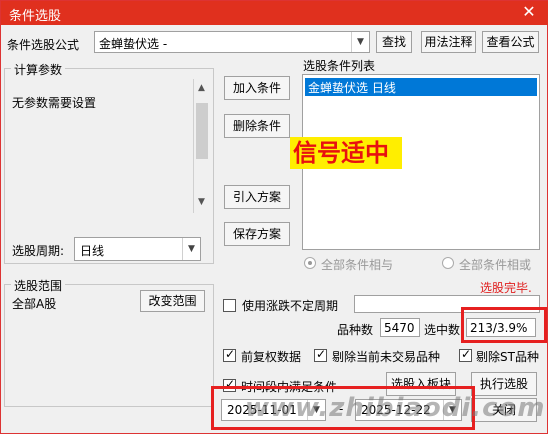 This screenshot has width=548, height=434. Describe the element at coordinates (465, 354) in the screenshot. I see `exclude-st-checkbox` at that location.